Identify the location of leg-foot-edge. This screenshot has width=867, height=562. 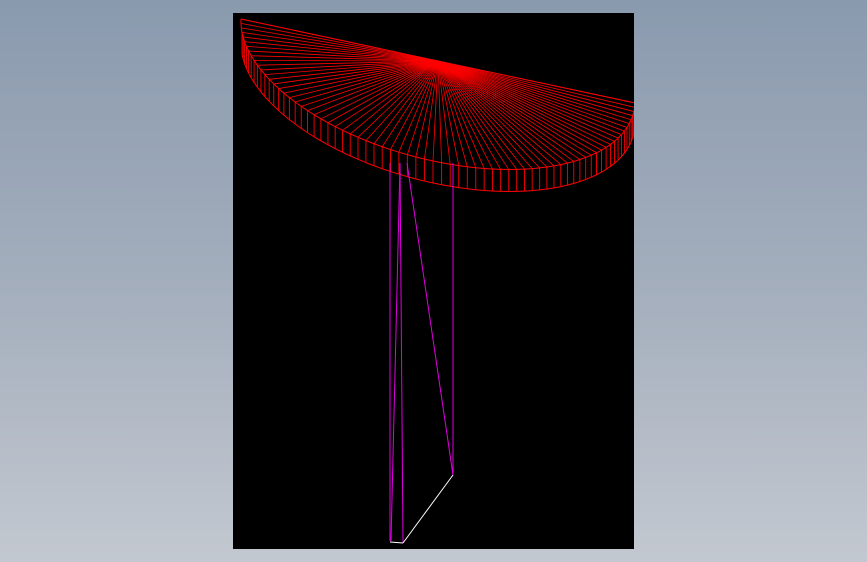
(396, 542).